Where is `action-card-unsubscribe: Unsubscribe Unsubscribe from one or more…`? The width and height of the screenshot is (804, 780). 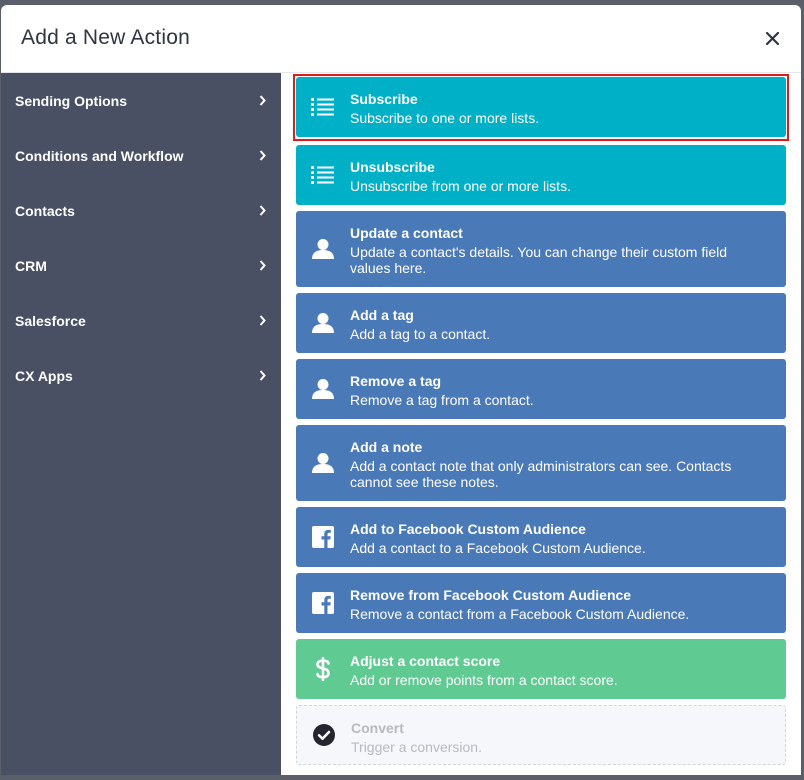 action-card-unsubscribe: Unsubscribe Unsubscribe from one or more… is located at coordinates (541, 175).